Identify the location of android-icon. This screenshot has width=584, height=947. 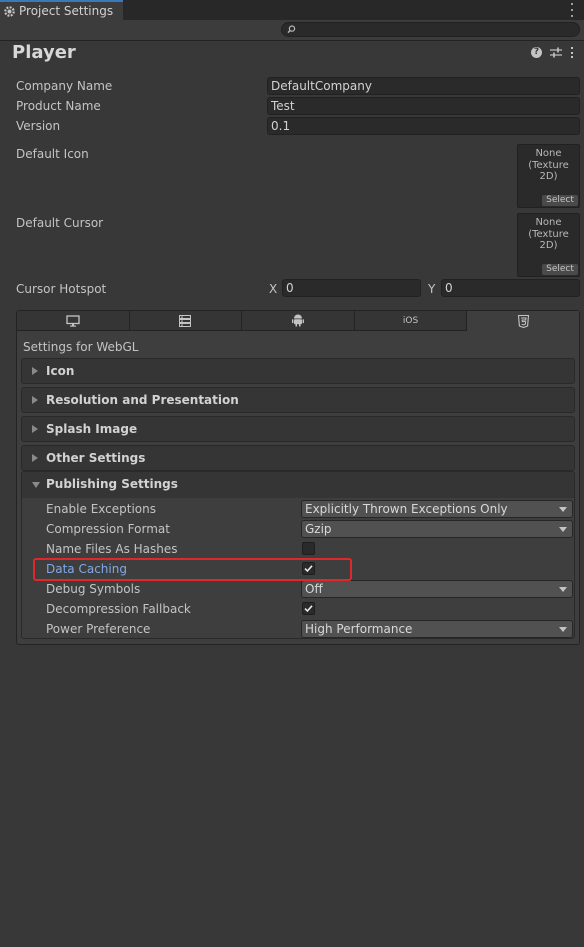
(297, 320).